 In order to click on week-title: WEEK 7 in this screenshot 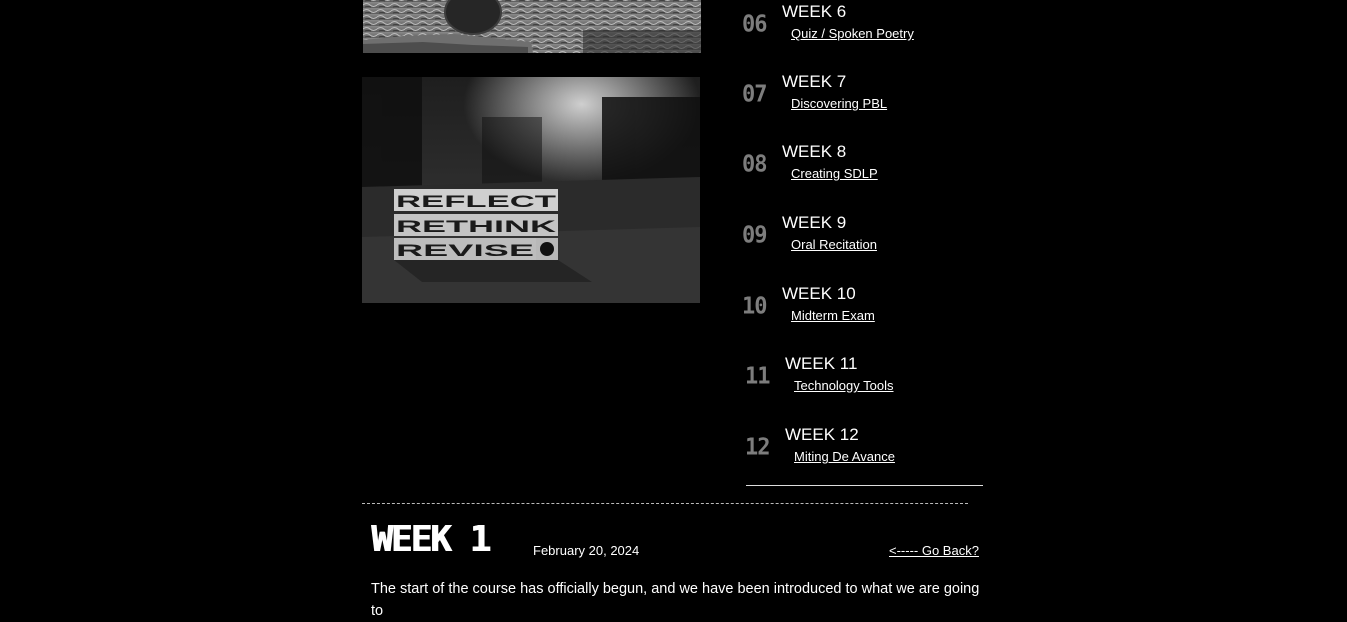, I will do `click(814, 81)`.